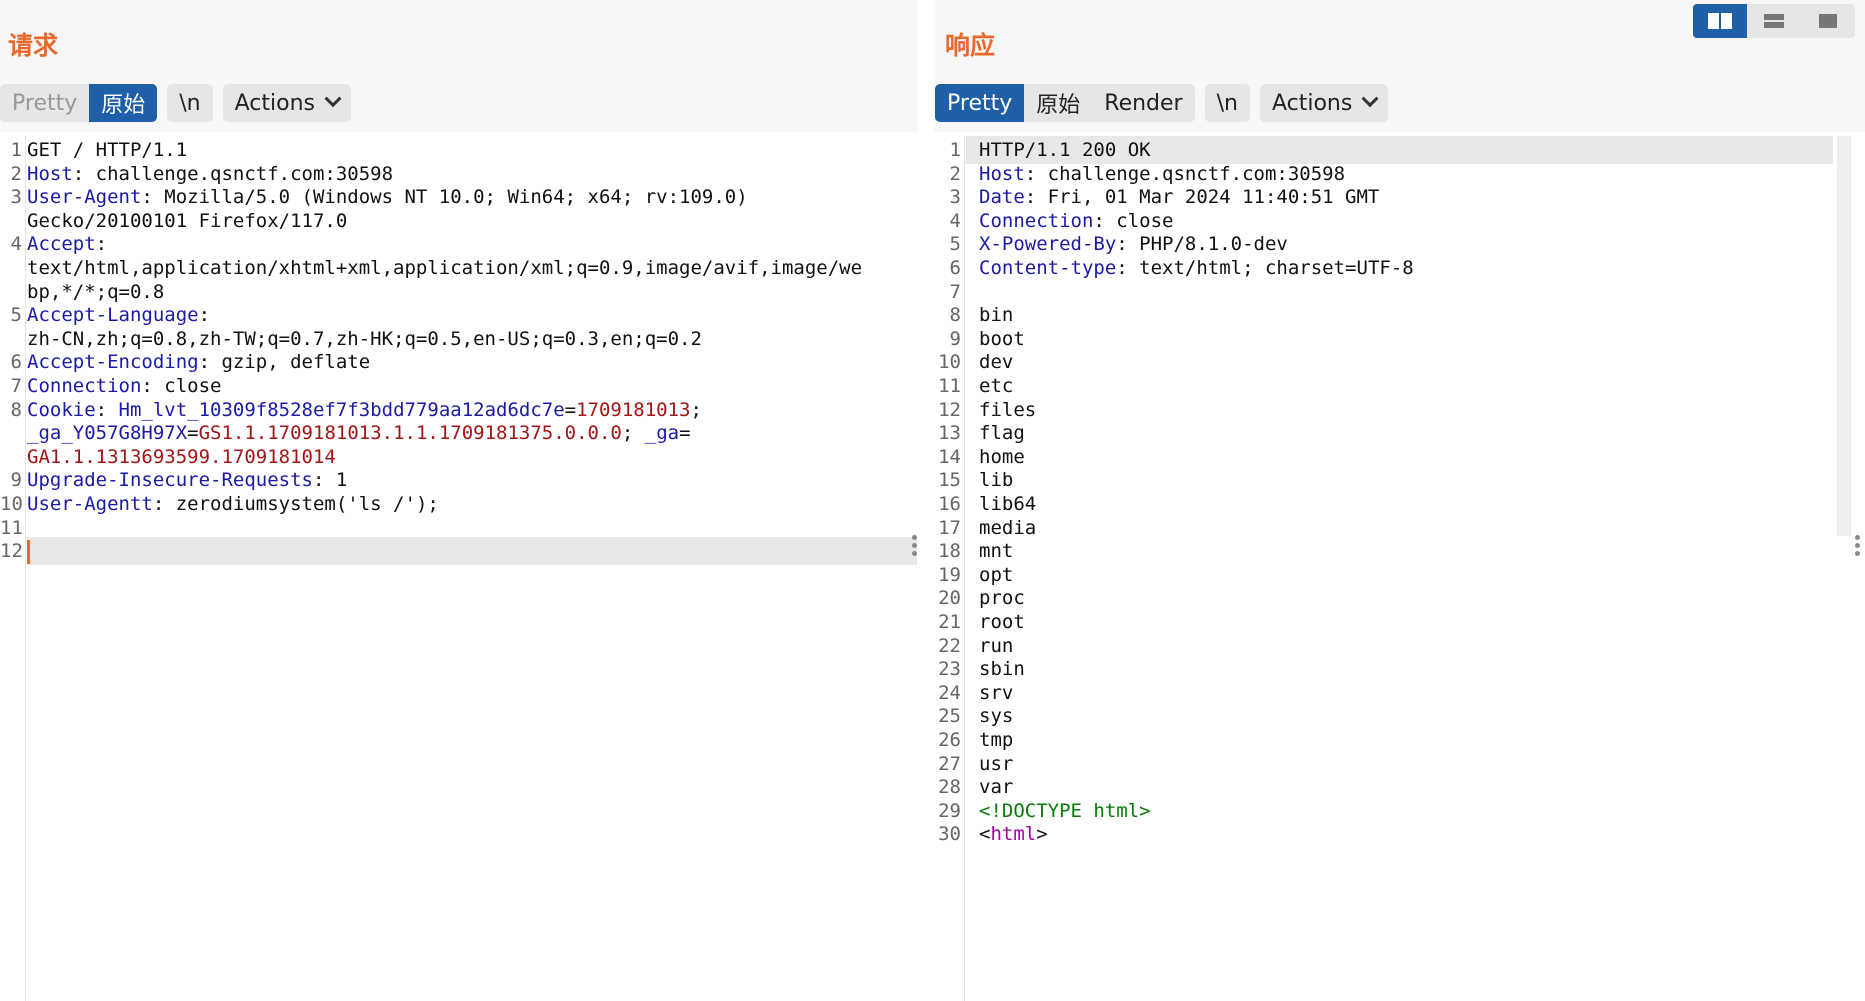 The height and width of the screenshot is (1001, 1865). I want to click on response-newline-toggle: \n, so click(1227, 103).